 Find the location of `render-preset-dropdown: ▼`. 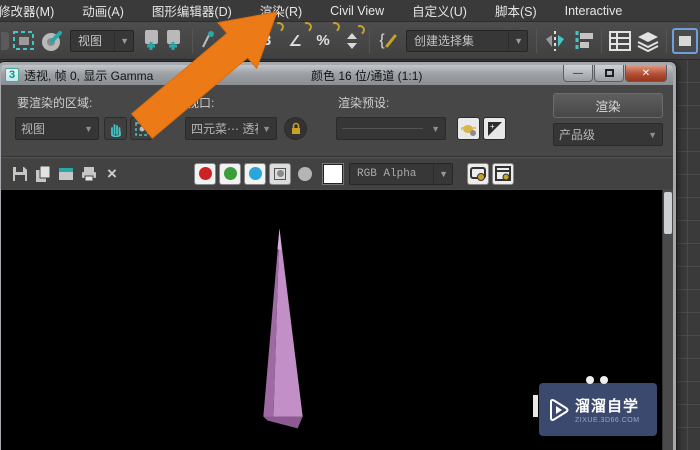

render-preset-dropdown: ▼ is located at coordinates (391, 128).